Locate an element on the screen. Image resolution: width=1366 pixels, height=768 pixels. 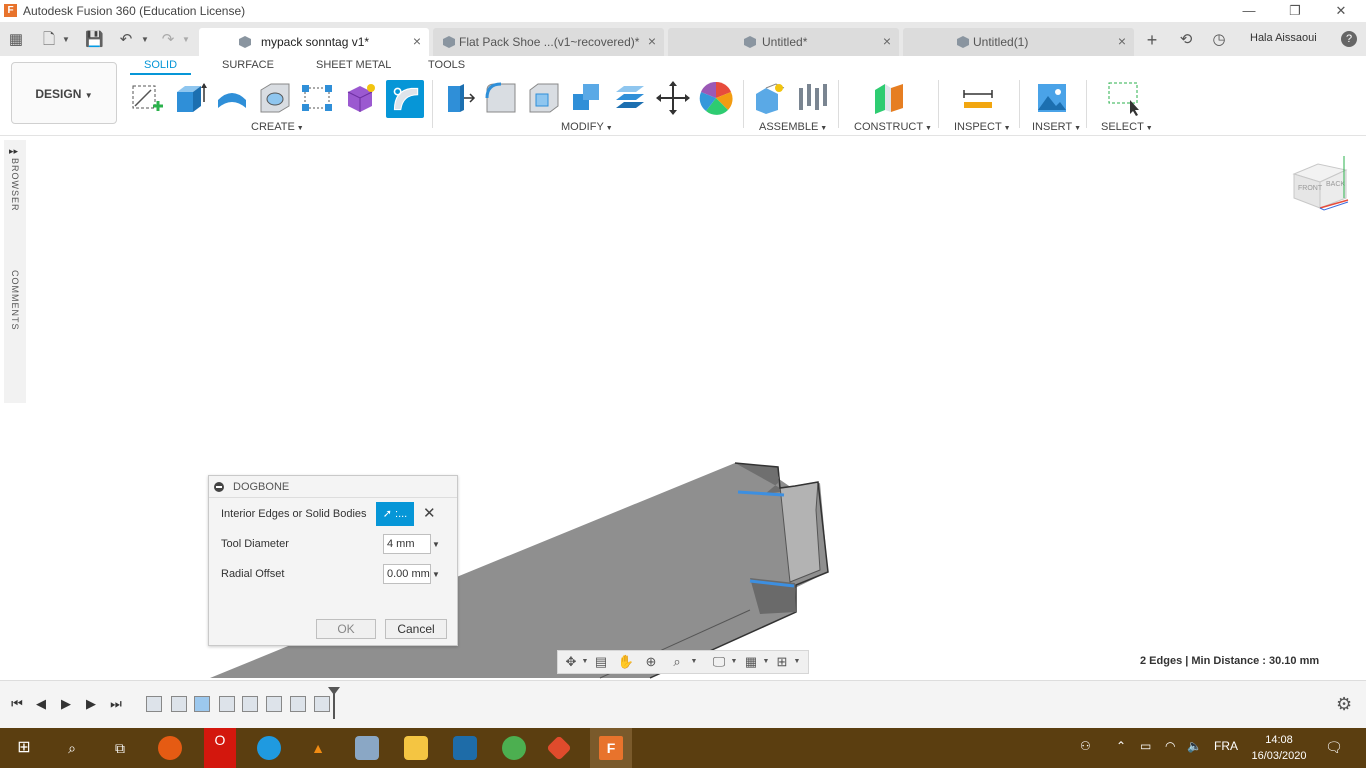
volume-icon: 🔈 is located at coordinates (1194, 746).